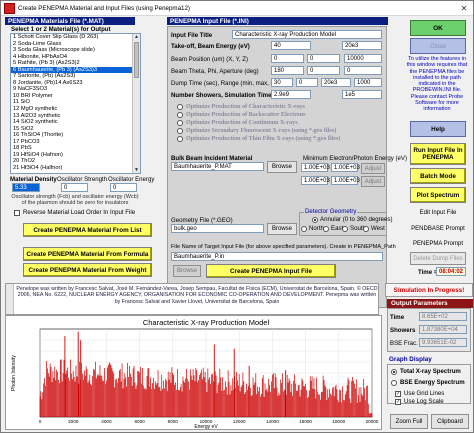  I want to click on x-tick-label: 18000, so click(338, 421).